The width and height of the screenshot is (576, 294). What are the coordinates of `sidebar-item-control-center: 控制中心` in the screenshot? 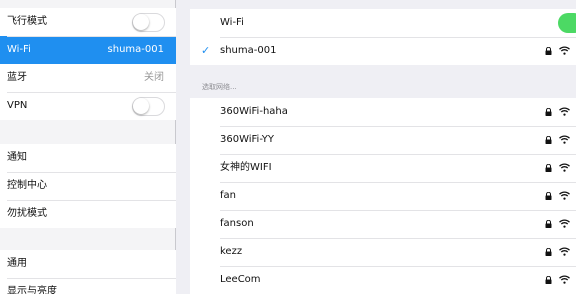 It's located at (88, 186).